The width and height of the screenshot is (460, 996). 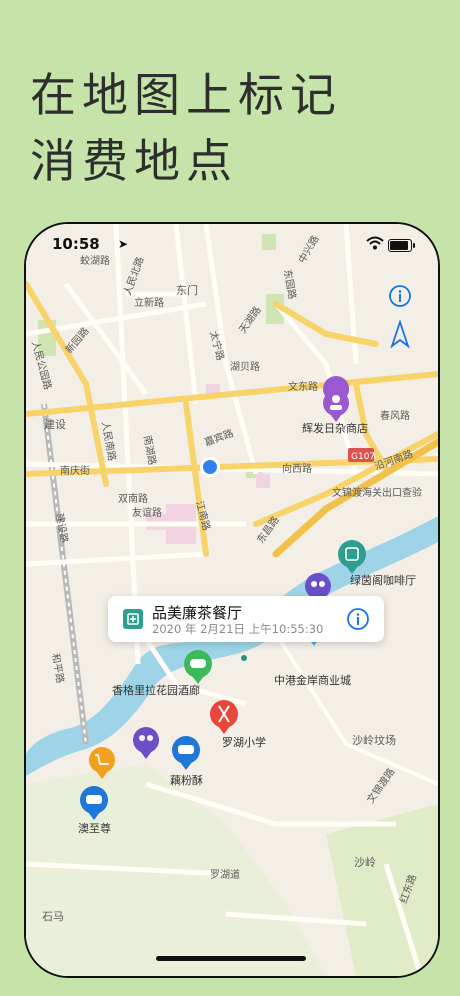 What do you see at coordinates (375, 243) in the screenshot?
I see `wifi-icon` at bounding box center [375, 243].